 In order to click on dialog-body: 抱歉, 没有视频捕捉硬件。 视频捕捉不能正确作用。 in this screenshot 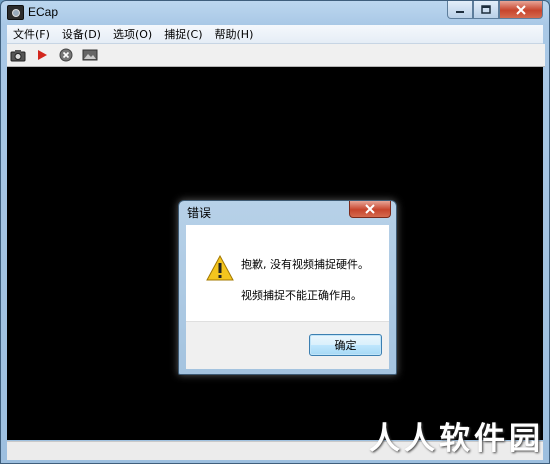, I will do `click(287, 273)`.